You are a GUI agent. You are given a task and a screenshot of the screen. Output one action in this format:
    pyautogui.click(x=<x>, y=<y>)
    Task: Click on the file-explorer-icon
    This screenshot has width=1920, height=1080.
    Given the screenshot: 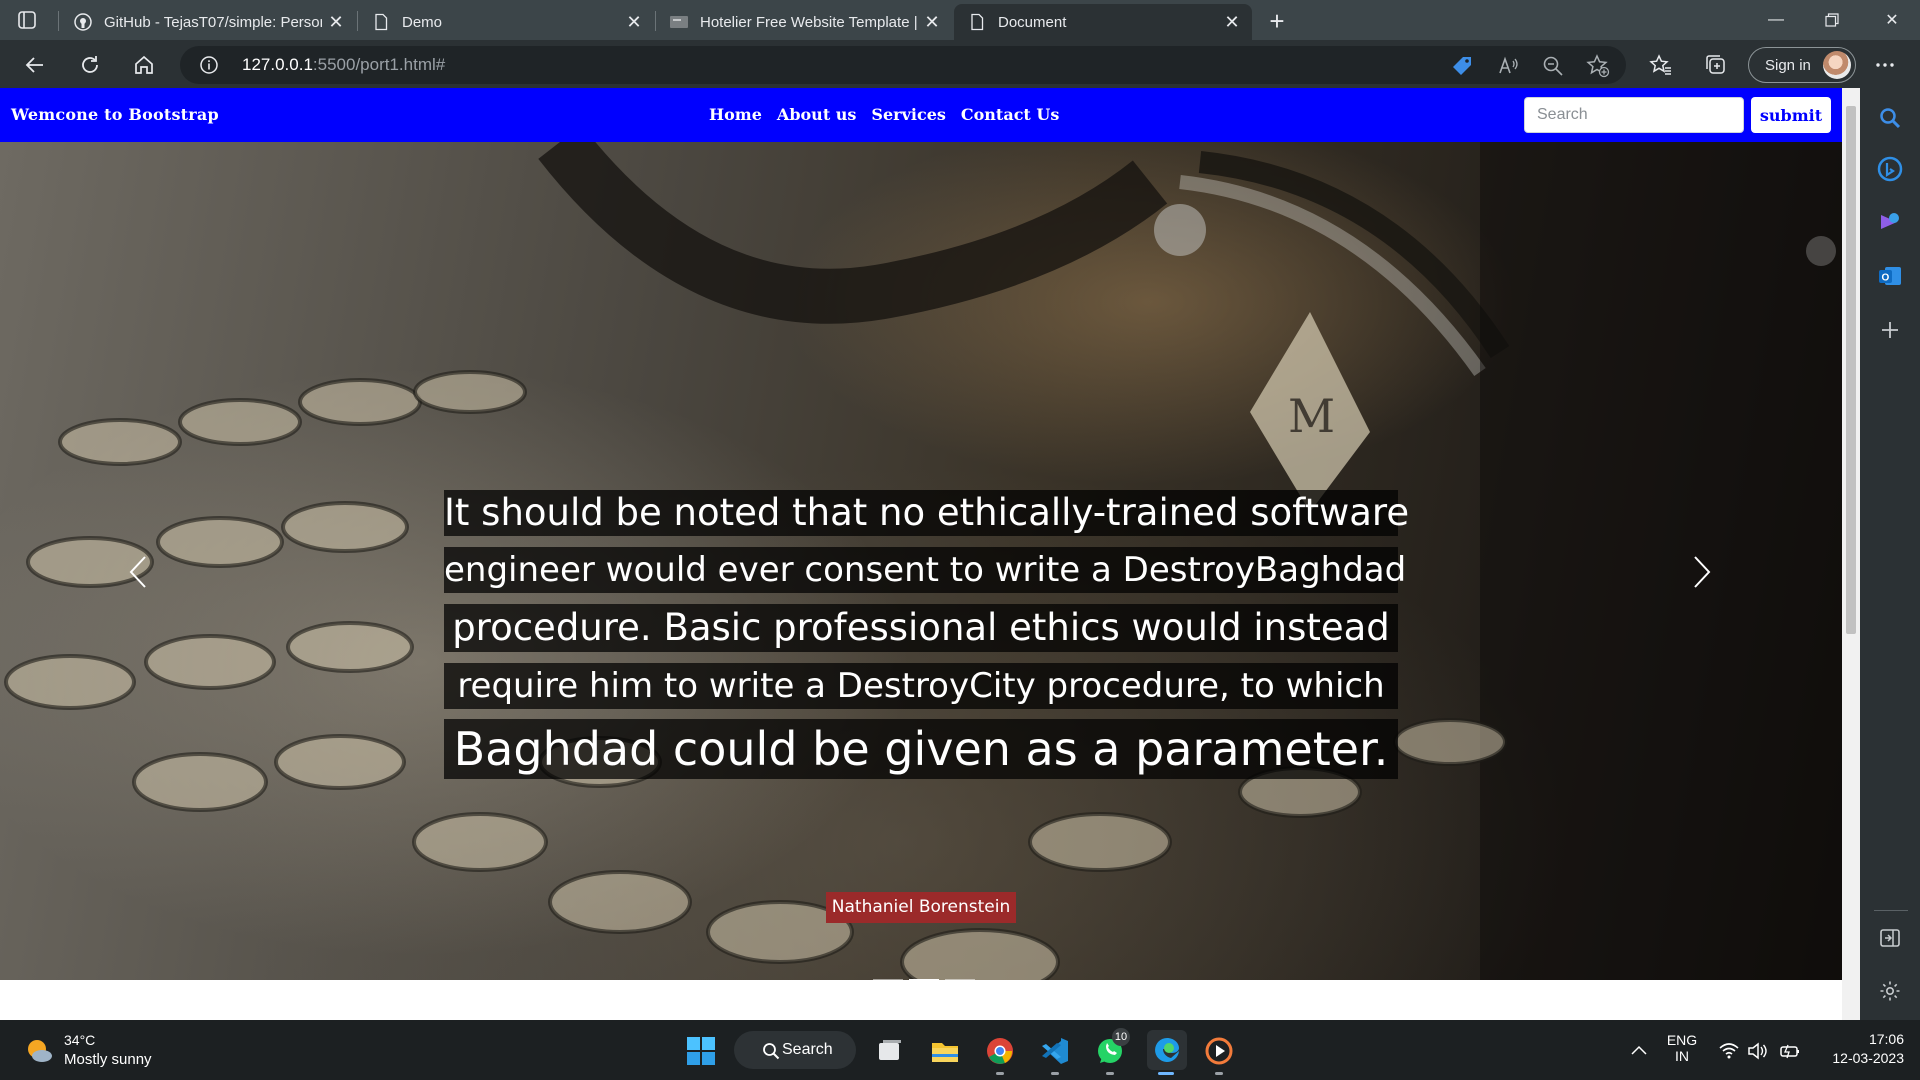 What is the action you would take?
    pyautogui.click(x=945, y=1051)
    